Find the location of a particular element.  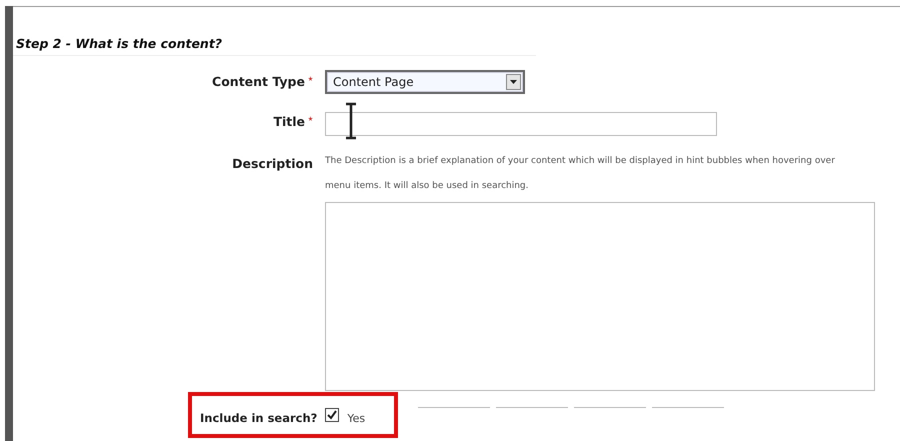

field-label: Content Type is located at coordinates (258, 81).